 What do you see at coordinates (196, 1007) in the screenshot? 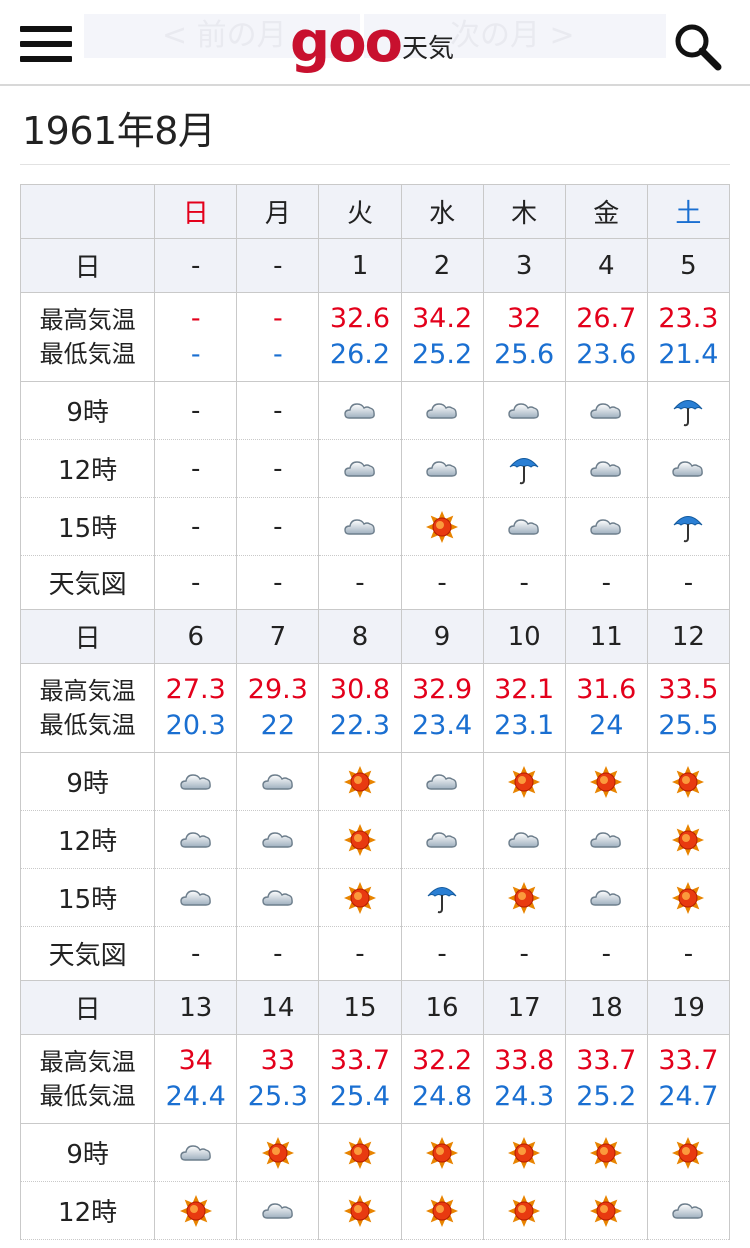
I see `day-cell: 13` at bounding box center [196, 1007].